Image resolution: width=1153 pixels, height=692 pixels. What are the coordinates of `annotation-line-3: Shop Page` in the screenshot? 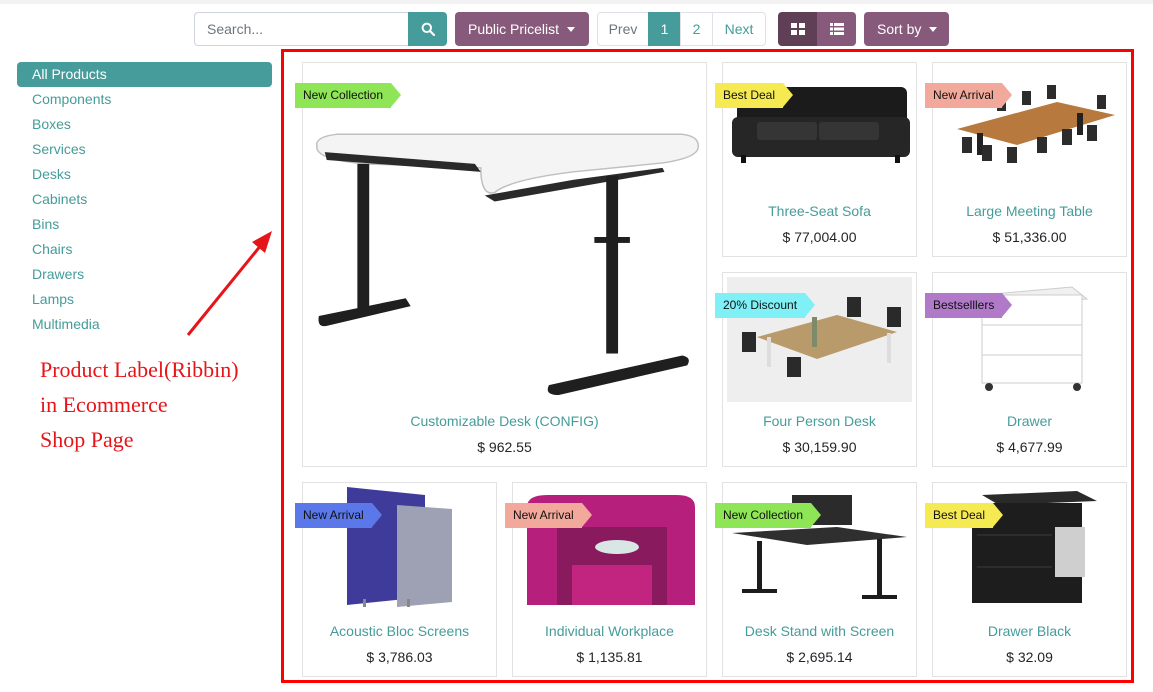 It's located at (87, 439).